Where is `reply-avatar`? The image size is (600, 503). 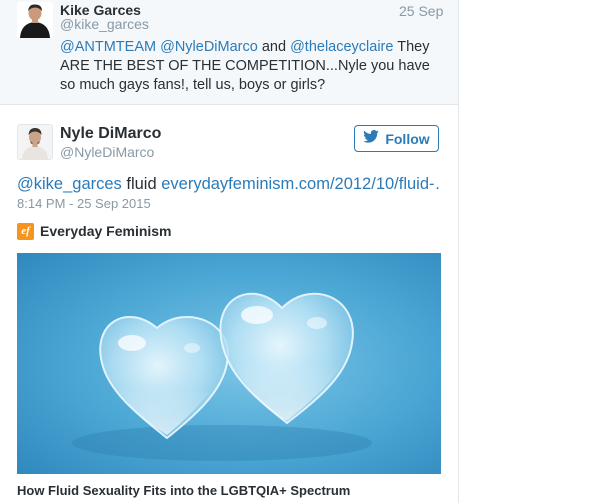 reply-avatar is located at coordinates (35, 20).